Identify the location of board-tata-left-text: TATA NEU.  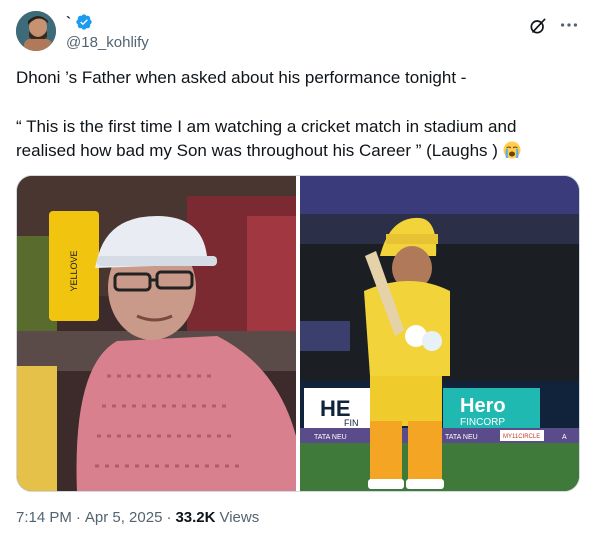
(330, 437).